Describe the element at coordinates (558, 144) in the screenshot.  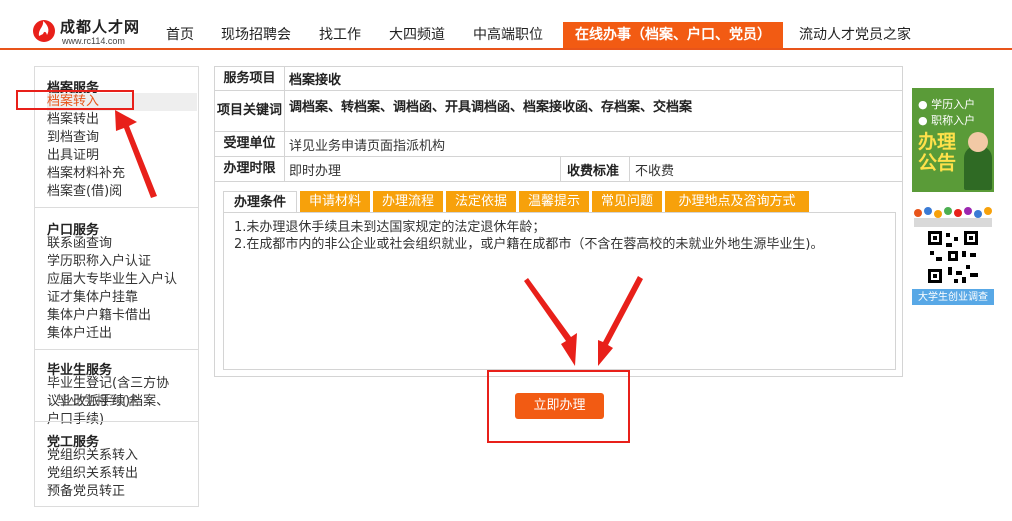
I see `unit-row: 受理单位 详见业务申请页面指派机构` at that location.